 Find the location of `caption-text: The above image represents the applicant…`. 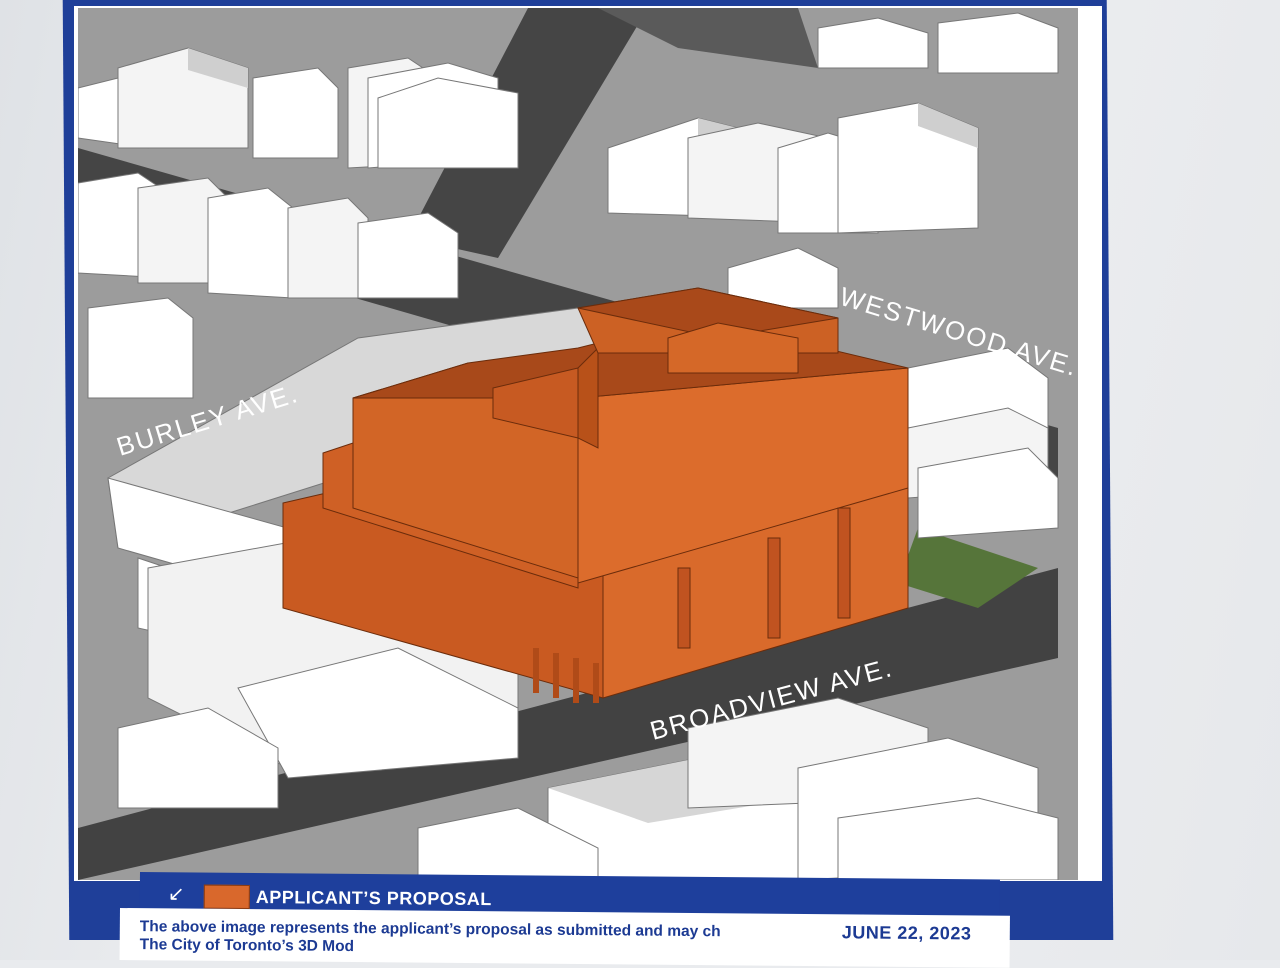

caption-text: The above image represents the applicant… is located at coordinates (485, 939).